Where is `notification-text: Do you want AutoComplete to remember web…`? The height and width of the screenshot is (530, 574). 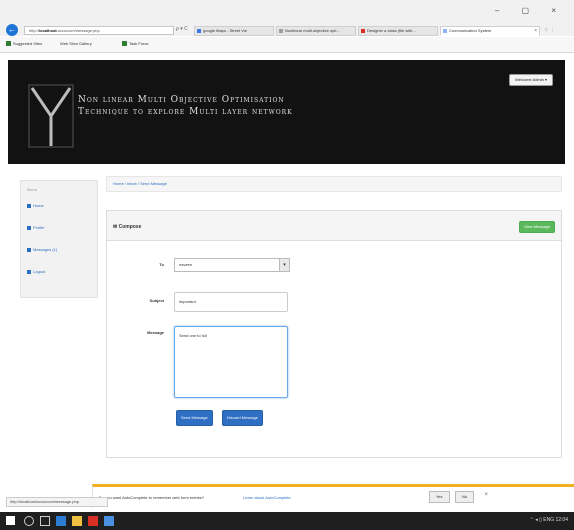
notification-text: Do you want AutoComplete to remember web… is located at coordinates (152, 497).